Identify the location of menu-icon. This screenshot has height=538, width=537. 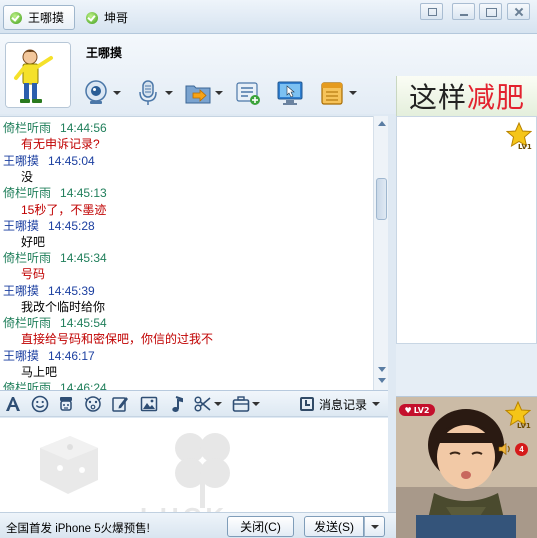
(431, 11).